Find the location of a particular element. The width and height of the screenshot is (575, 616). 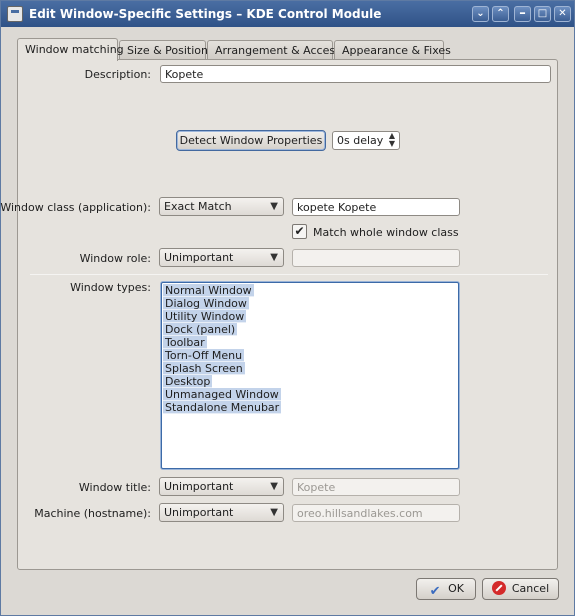

spin-arrows: ▲ ▼ is located at coordinates (392, 140).